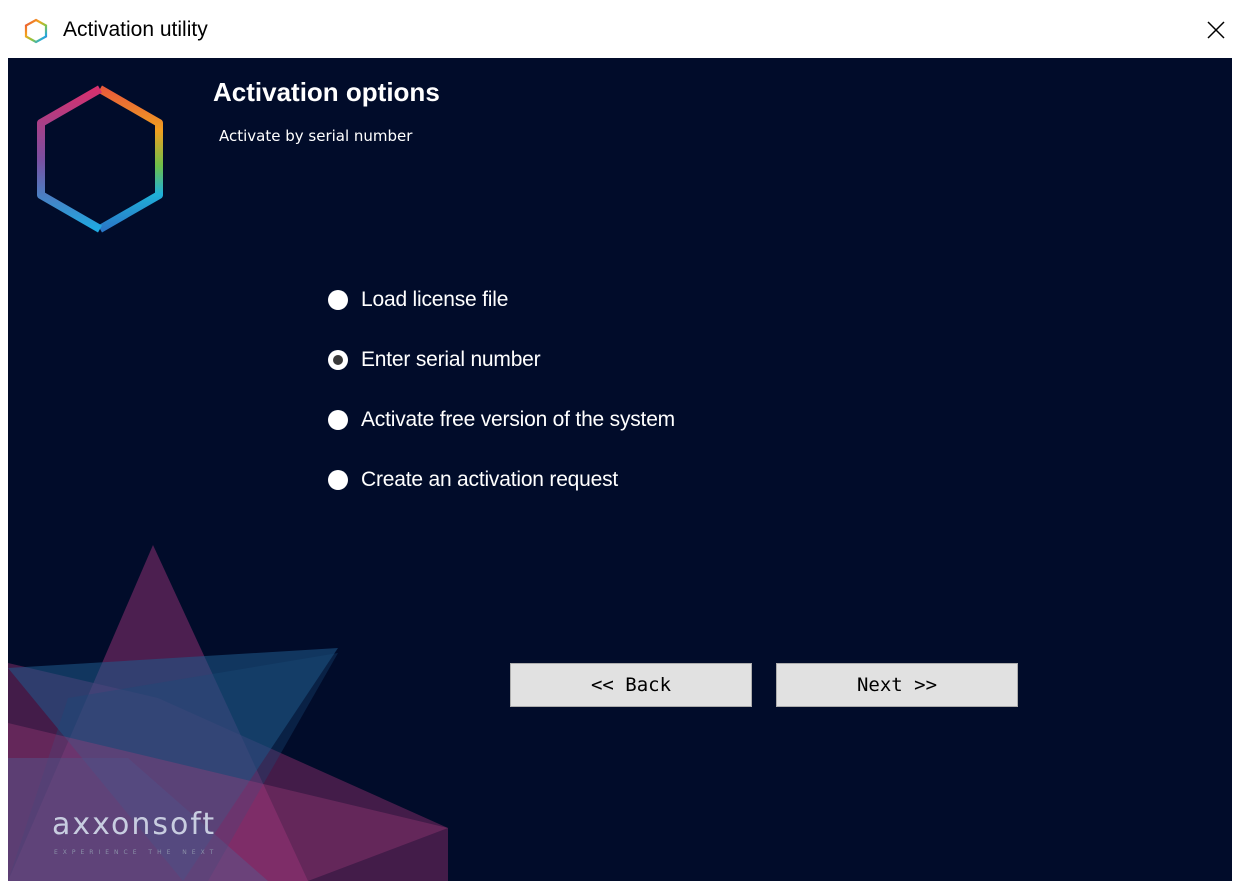  Describe the element at coordinates (619, 29) in the screenshot. I see `title-bar: Activation utility` at that location.